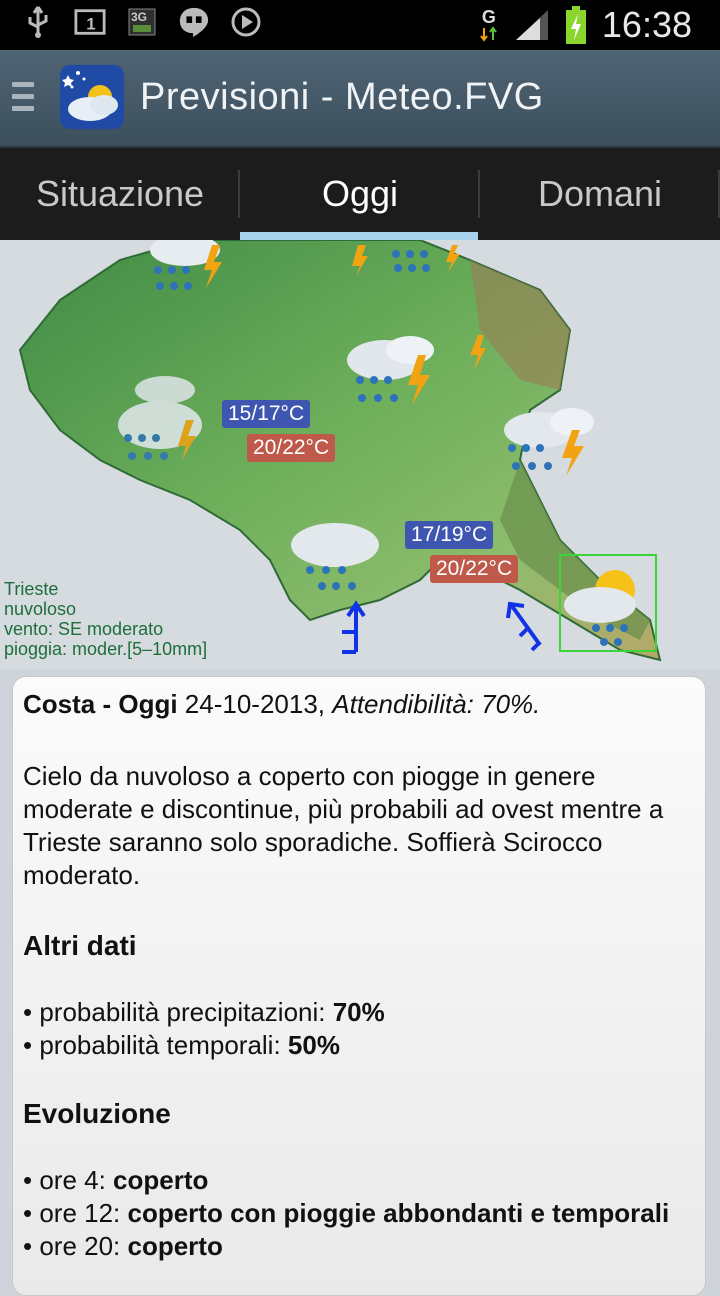 The width and height of the screenshot is (720, 1296). Describe the element at coordinates (100, 704) in the screenshot. I see `zone-label: Costa - Oggi` at that location.